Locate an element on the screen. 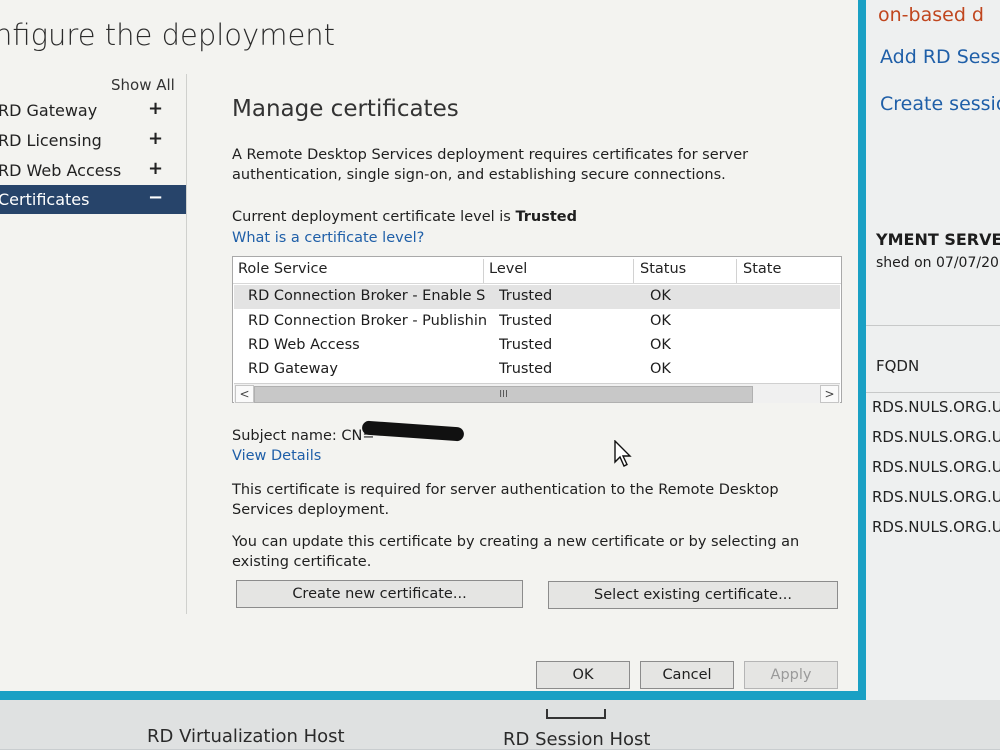  collapse-icon: − is located at coordinates (156, 197).